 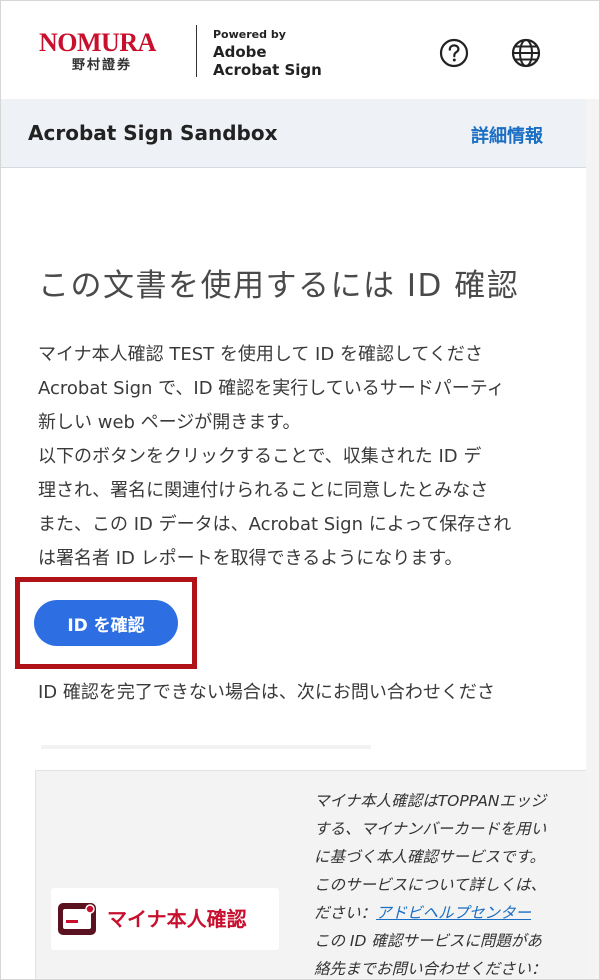 What do you see at coordinates (430, 801) in the screenshot?
I see `info-line: マイナ本人確認はTOPPANエッジ` at bounding box center [430, 801].